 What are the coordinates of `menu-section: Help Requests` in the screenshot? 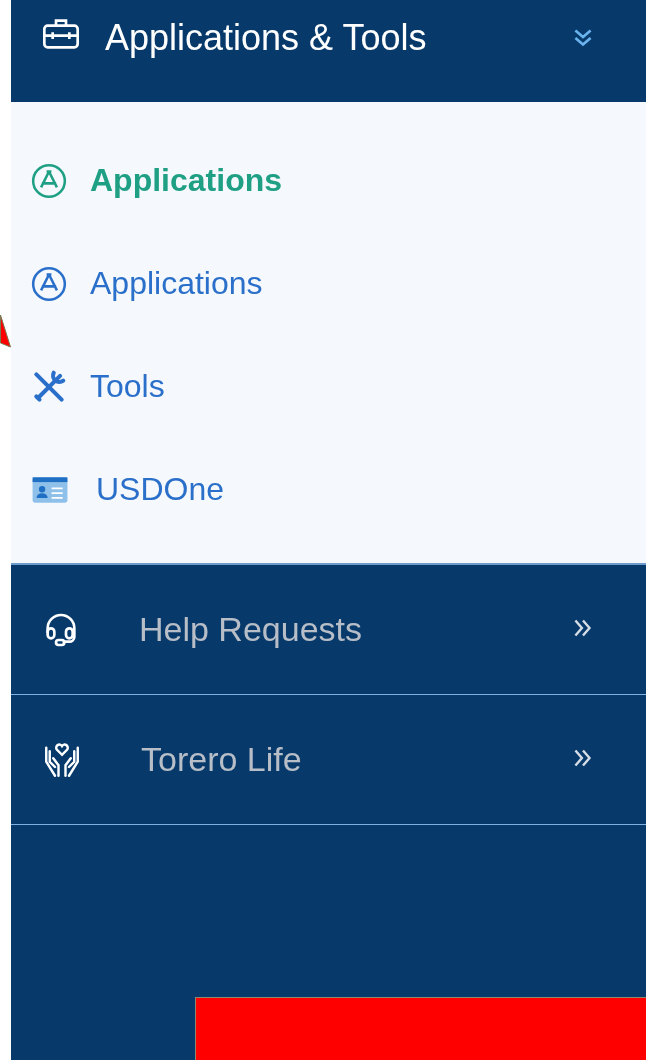 It's located at (328, 630).